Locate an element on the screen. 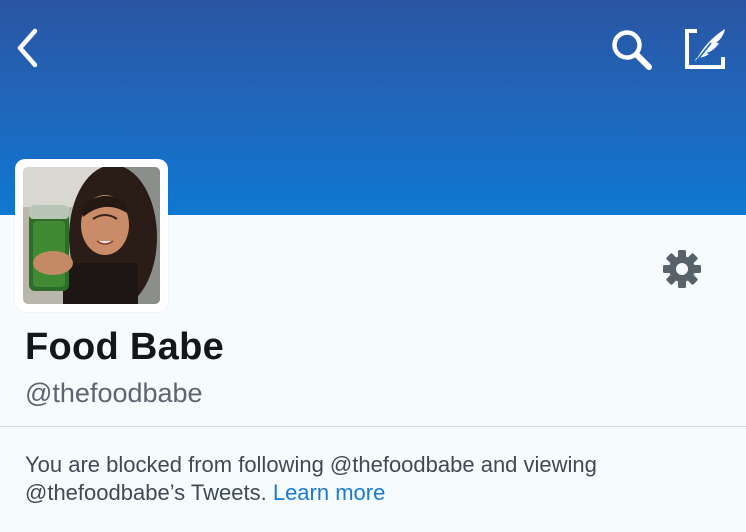 The height and width of the screenshot is (532, 746). profile-photo is located at coordinates (91, 235).